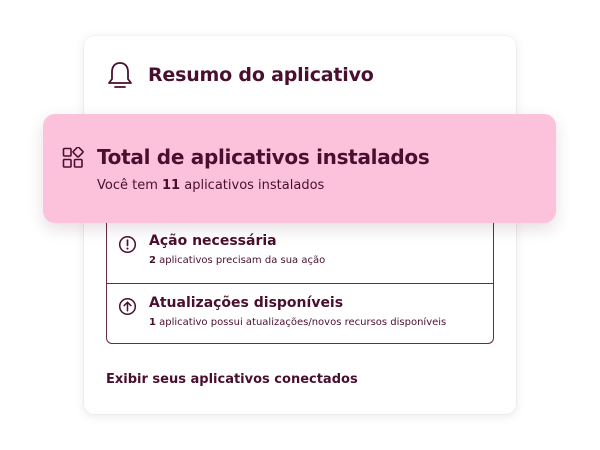 This screenshot has height=450, width=600. I want to click on banner-subtitle-prefix: Você tem, so click(130, 185).